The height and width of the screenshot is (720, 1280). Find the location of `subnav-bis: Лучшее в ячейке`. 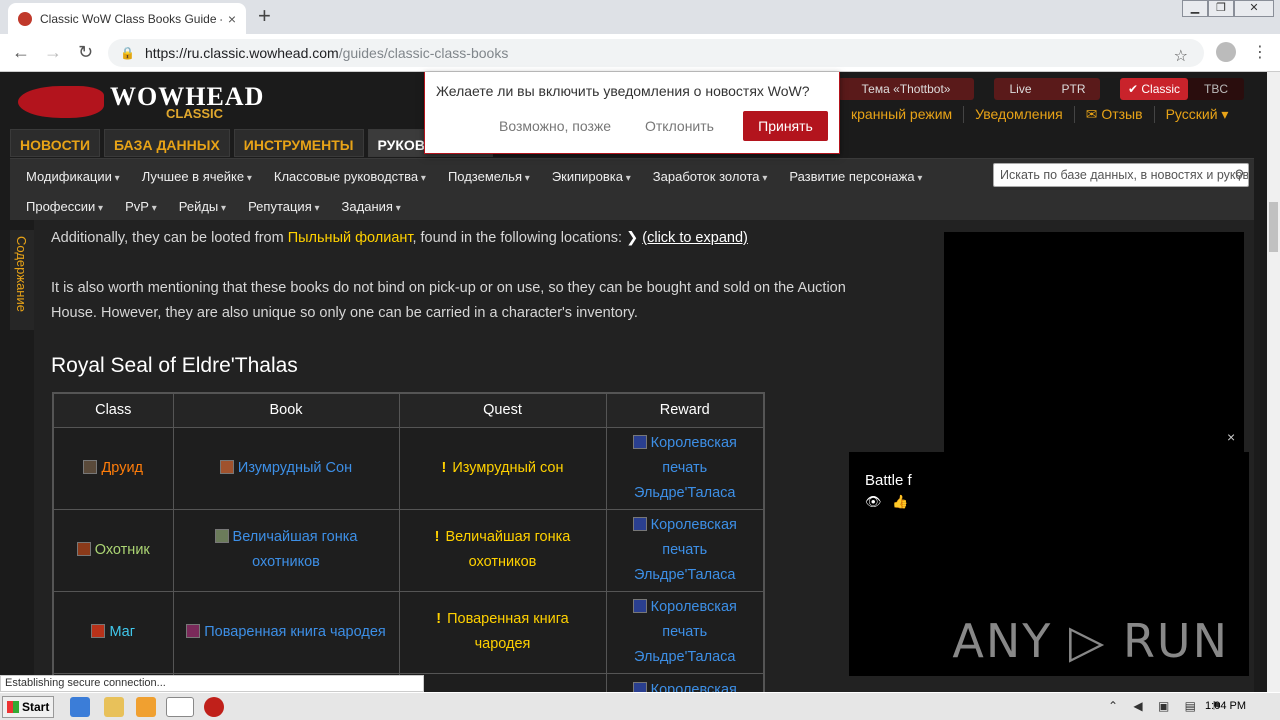

subnav-bis: Лучшее в ячейке is located at coordinates (197, 176).